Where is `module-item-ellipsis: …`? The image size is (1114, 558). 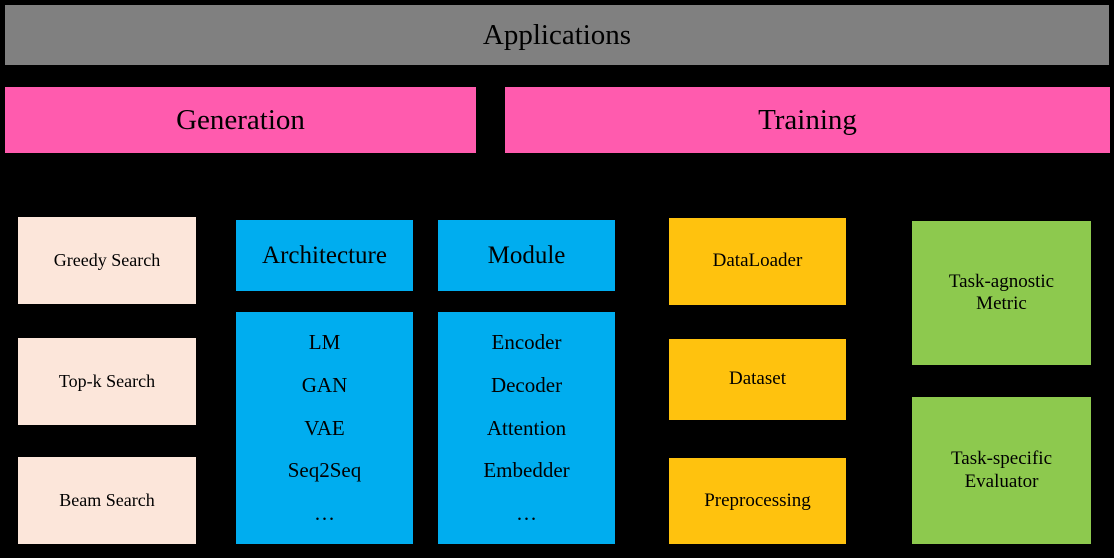 module-item-ellipsis: … is located at coordinates (526, 513).